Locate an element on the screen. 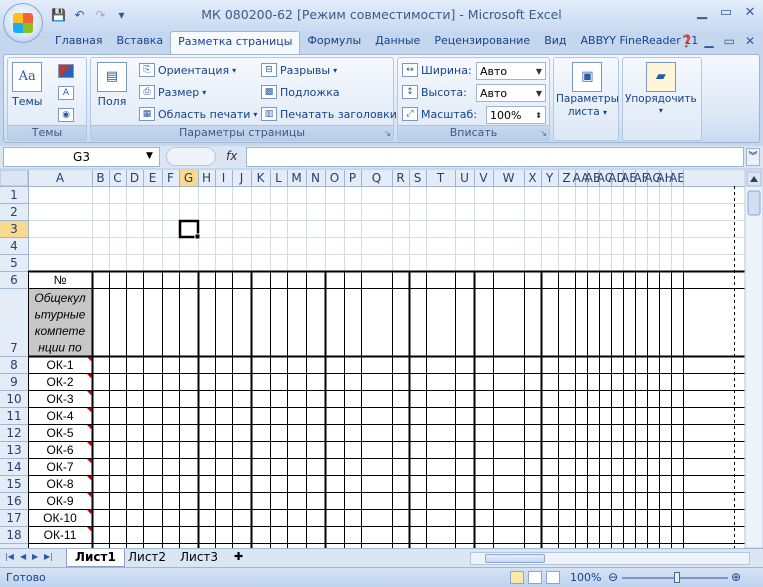  column-header-l: L is located at coordinates (278, 178).